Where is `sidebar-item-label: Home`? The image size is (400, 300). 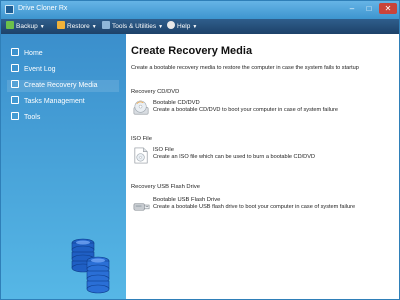
sidebar-item-label: Home is located at coordinates (33, 53).